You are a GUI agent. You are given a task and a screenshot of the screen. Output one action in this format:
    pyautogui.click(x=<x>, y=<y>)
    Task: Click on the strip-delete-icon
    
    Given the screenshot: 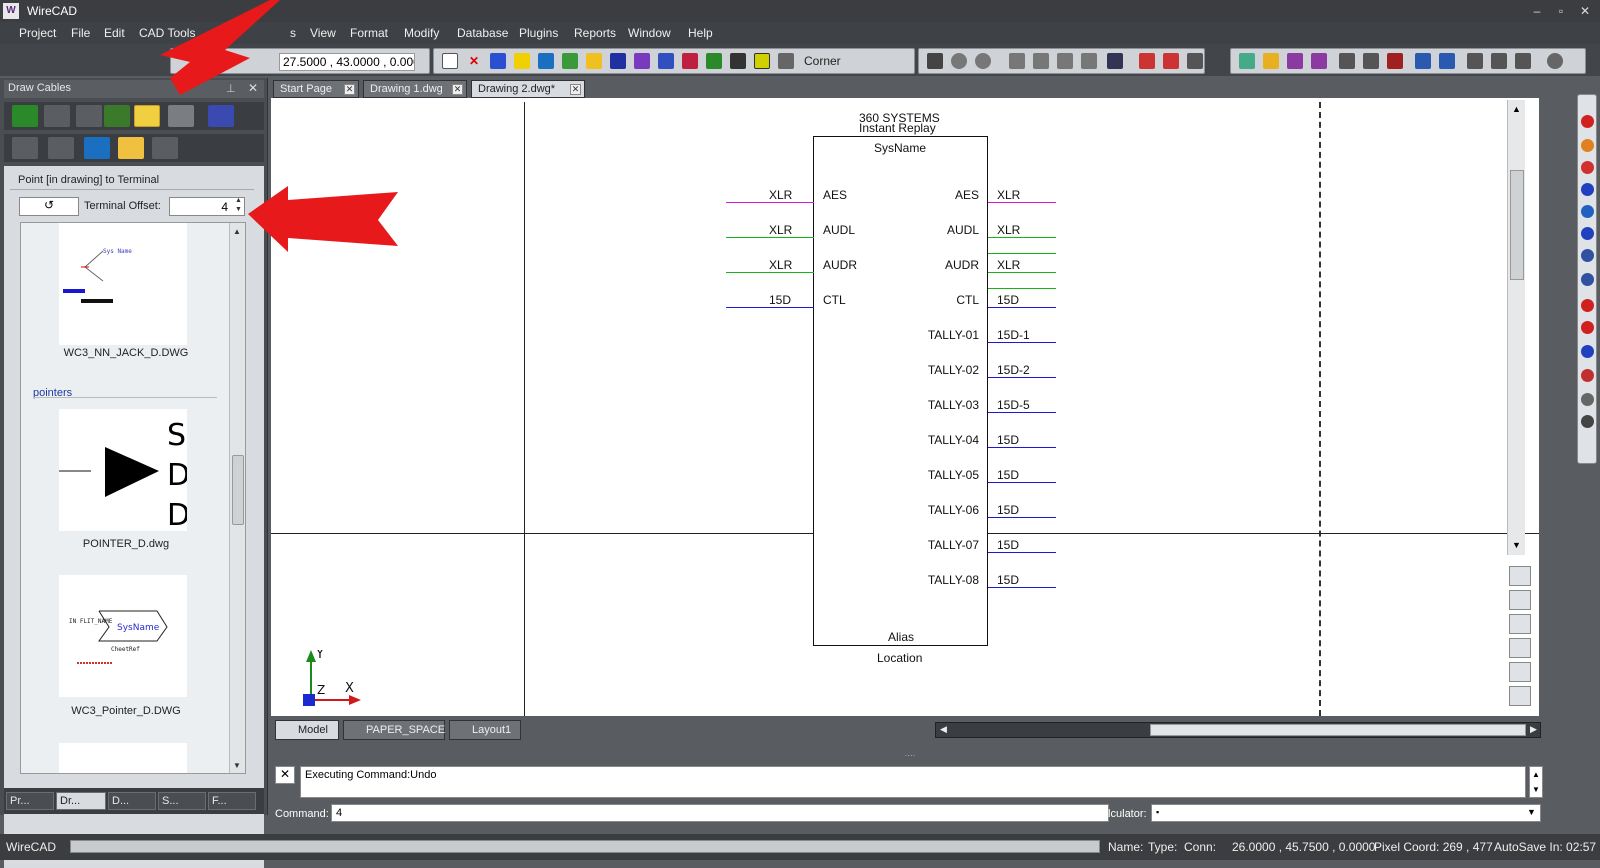 What is the action you would take?
    pyautogui.click(x=1587, y=121)
    